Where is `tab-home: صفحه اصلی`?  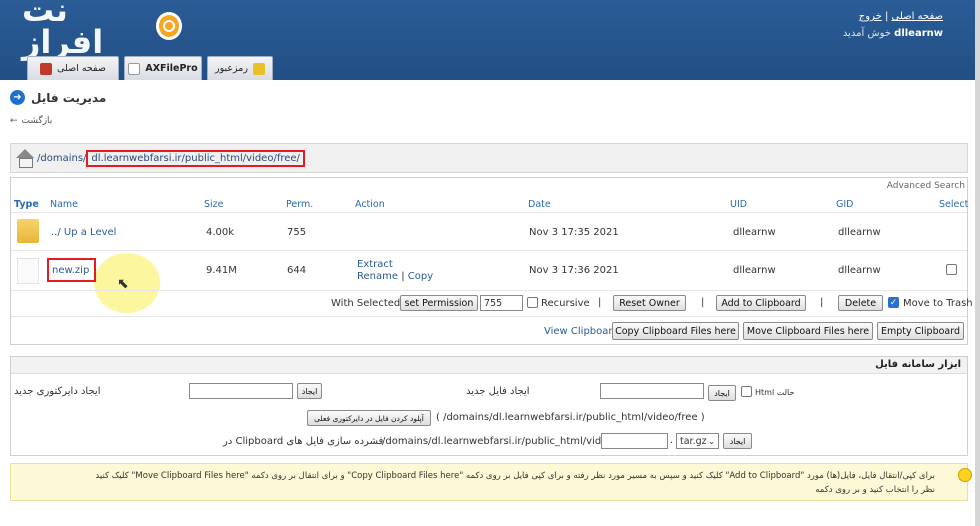
tab-home: صفحه اصلی is located at coordinates (73, 68).